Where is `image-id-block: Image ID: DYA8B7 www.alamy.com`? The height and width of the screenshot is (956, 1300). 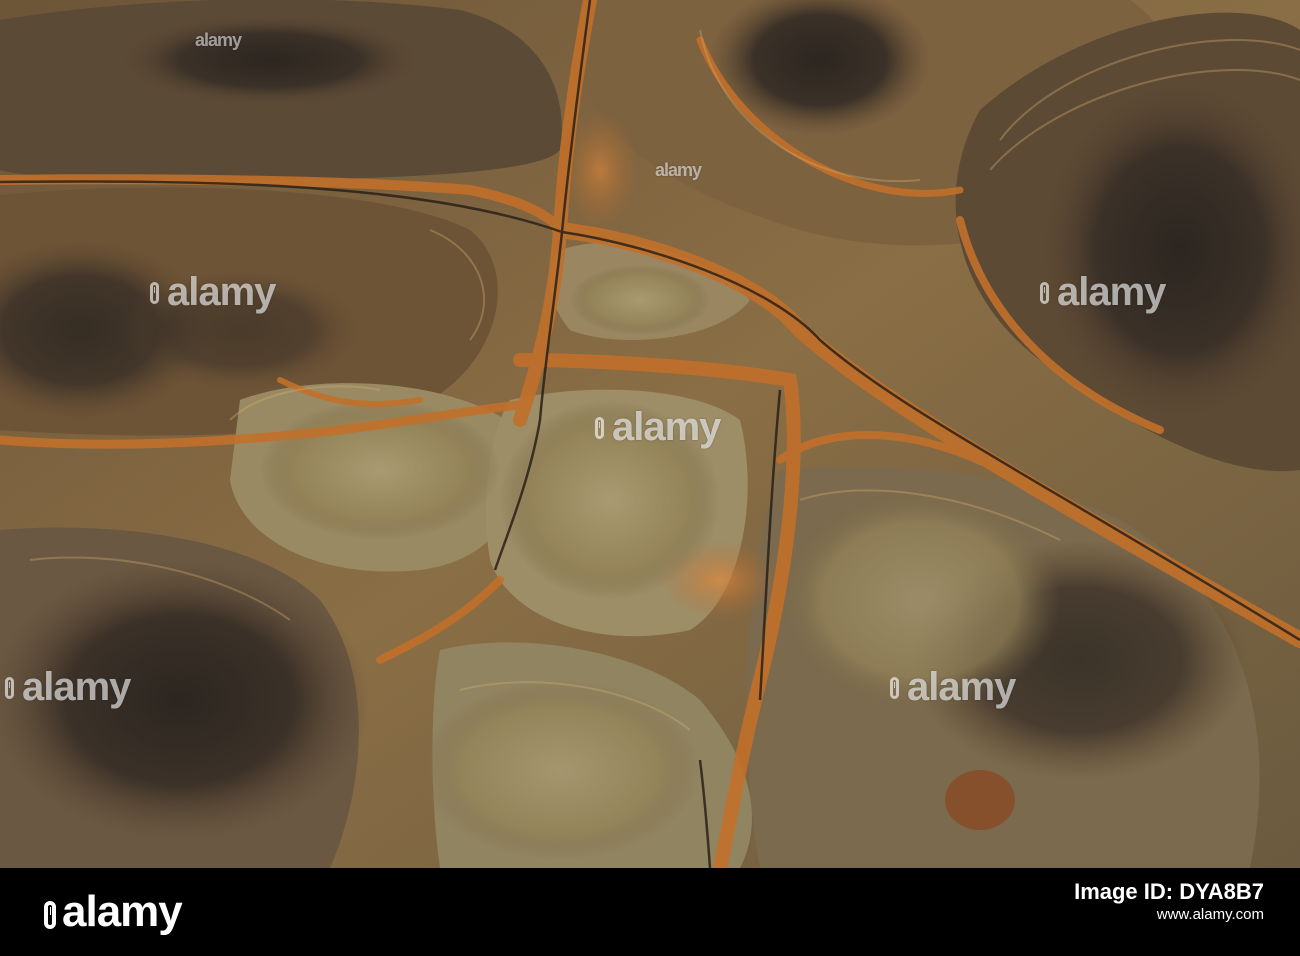
image-id-block: Image ID: DYA8B7 www.alamy.com is located at coordinates (1169, 901).